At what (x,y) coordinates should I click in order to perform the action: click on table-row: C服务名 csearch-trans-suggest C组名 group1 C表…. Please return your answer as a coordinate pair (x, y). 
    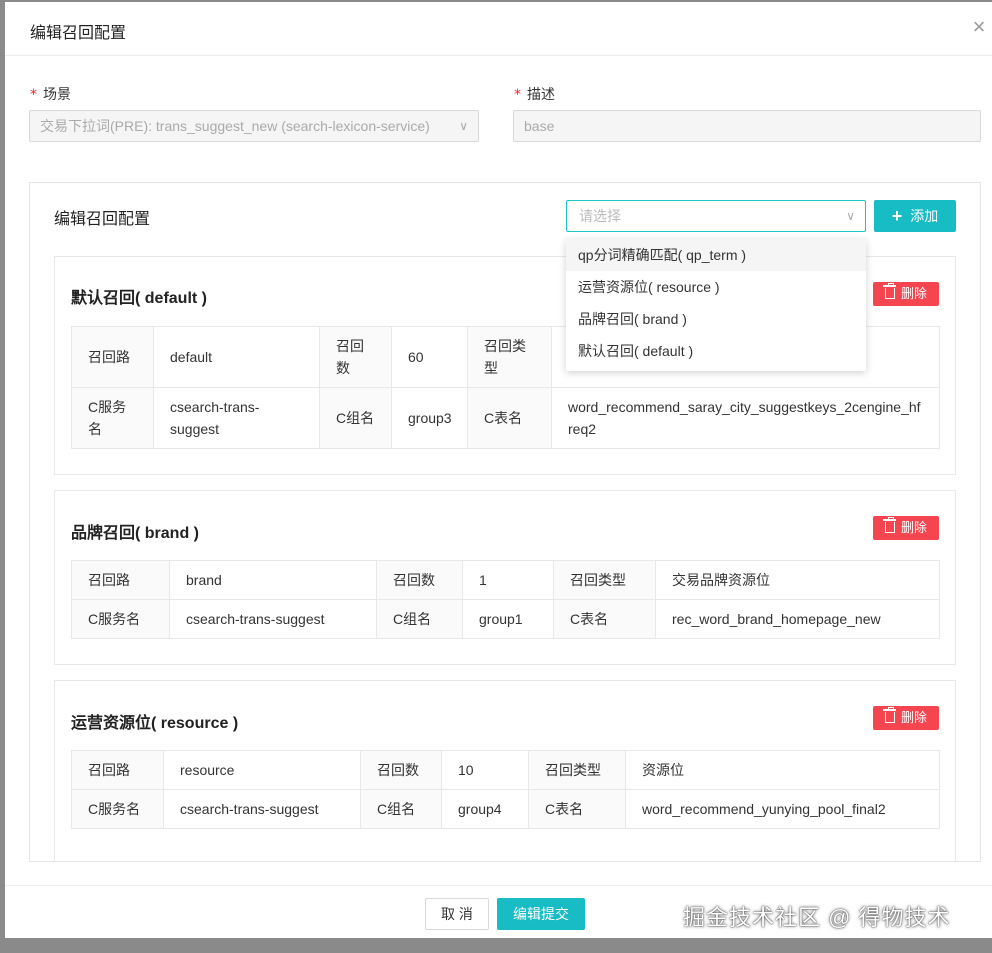
    Looking at the image, I should click on (505, 619).